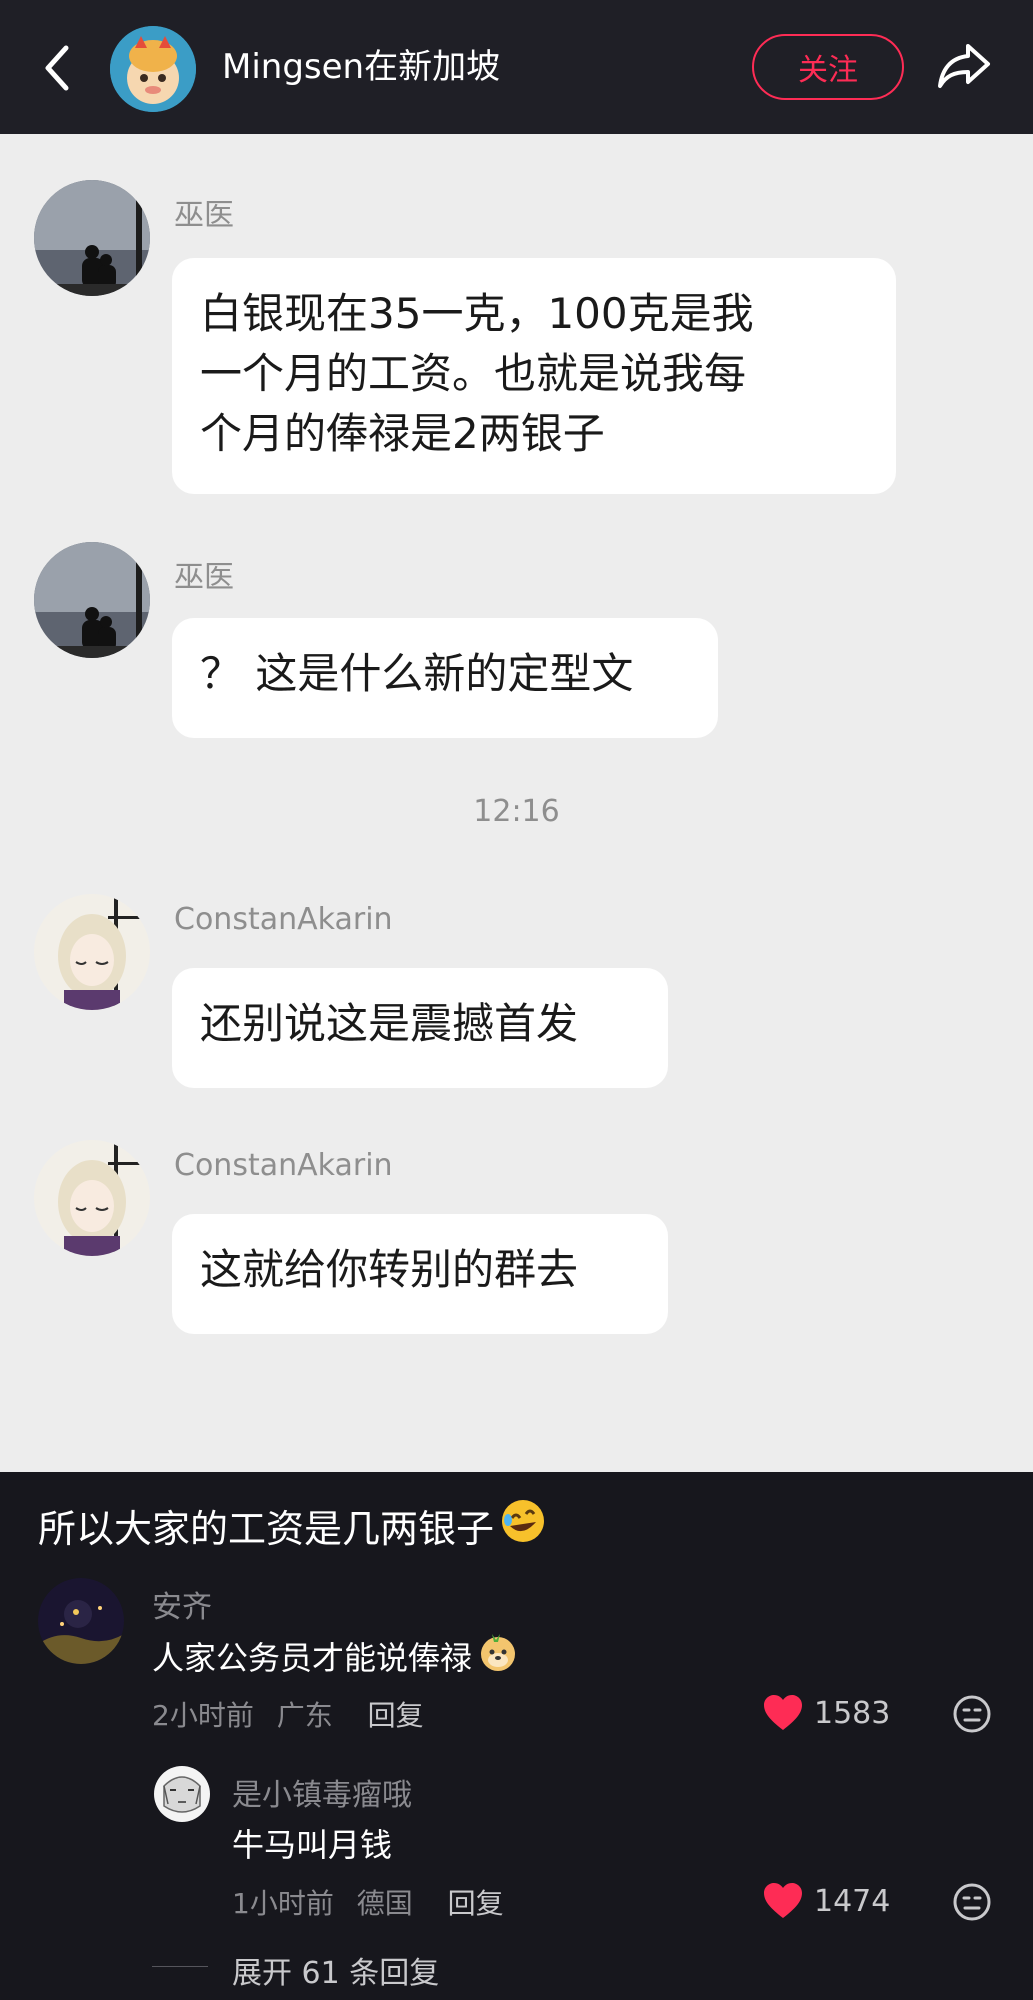 This screenshot has height=2000, width=1033. Describe the element at coordinates (523, 1525) in the screenshot. I see `rofl-emoji-icon` at that location.